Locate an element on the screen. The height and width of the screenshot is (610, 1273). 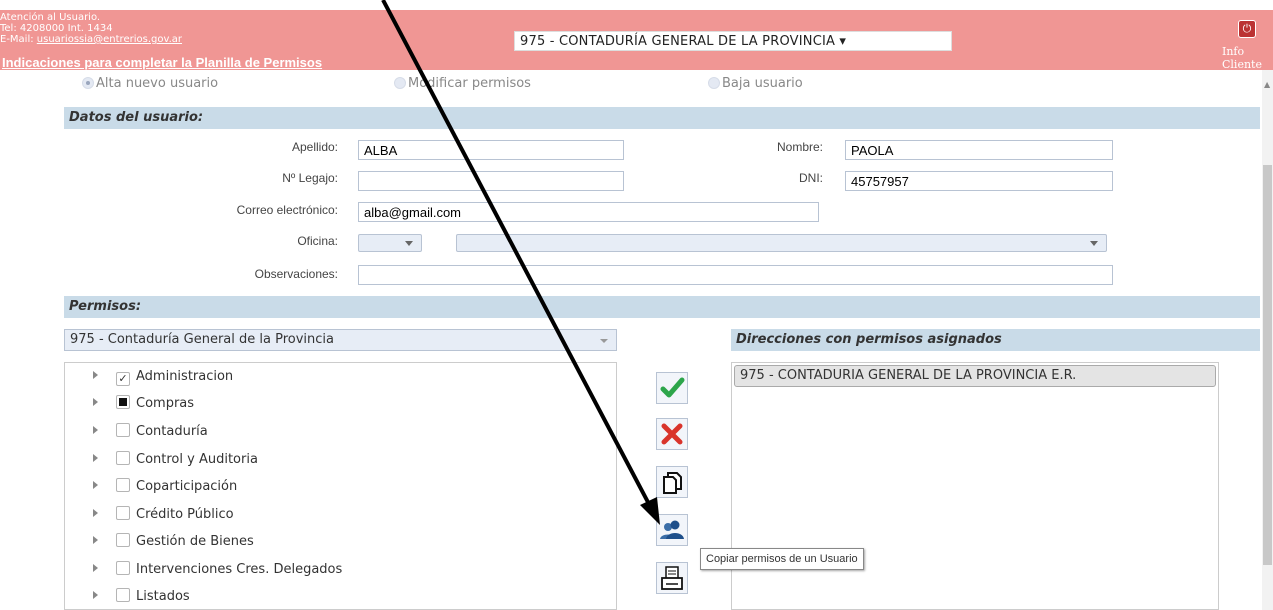
confirm-button is located at coordinates (672, 388).